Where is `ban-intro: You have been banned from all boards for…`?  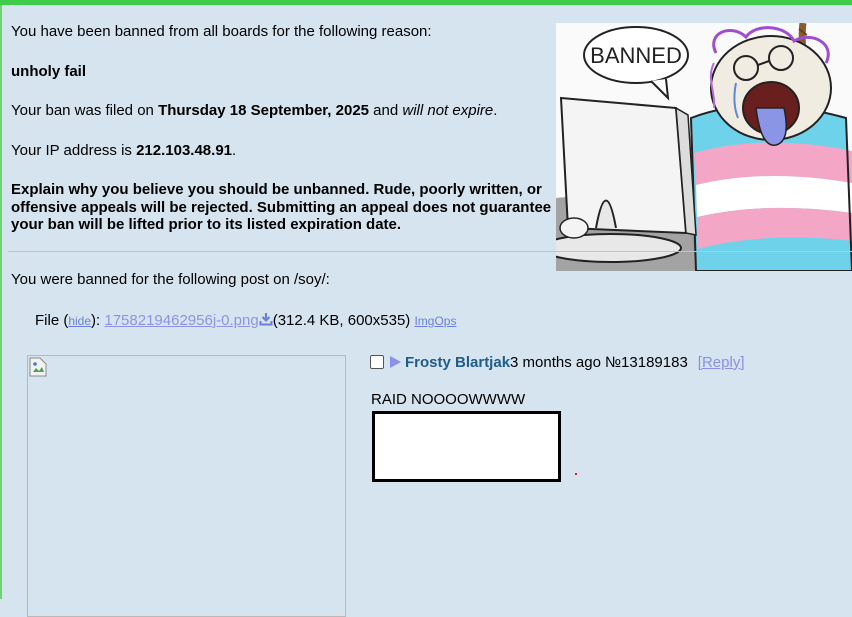 ban-intro: You have been banned from all boards for… is located at coordinates (221, 31).